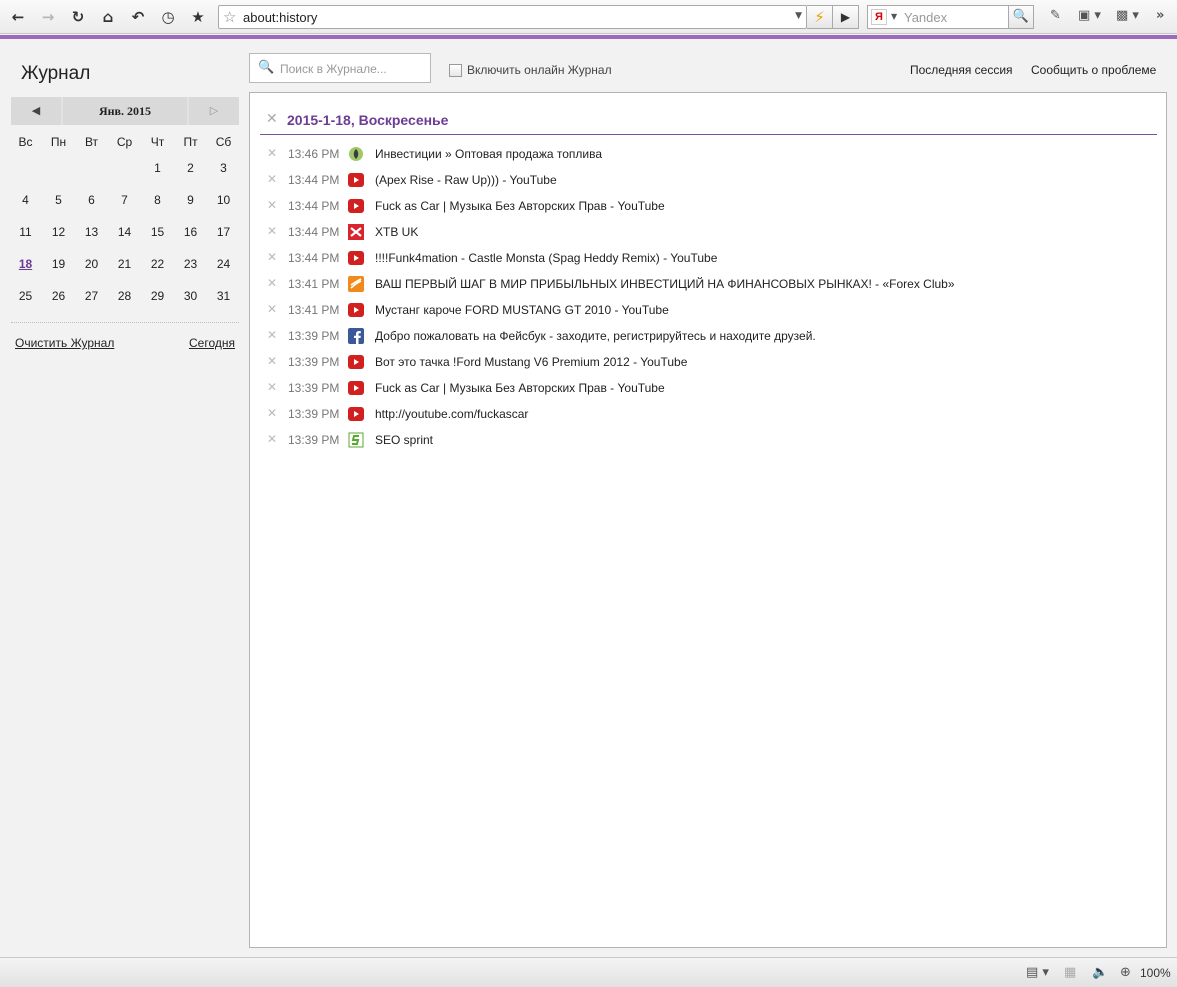  I want to click on web-search-box: Я ▼ Yandex 🔍, so click(950, 17).